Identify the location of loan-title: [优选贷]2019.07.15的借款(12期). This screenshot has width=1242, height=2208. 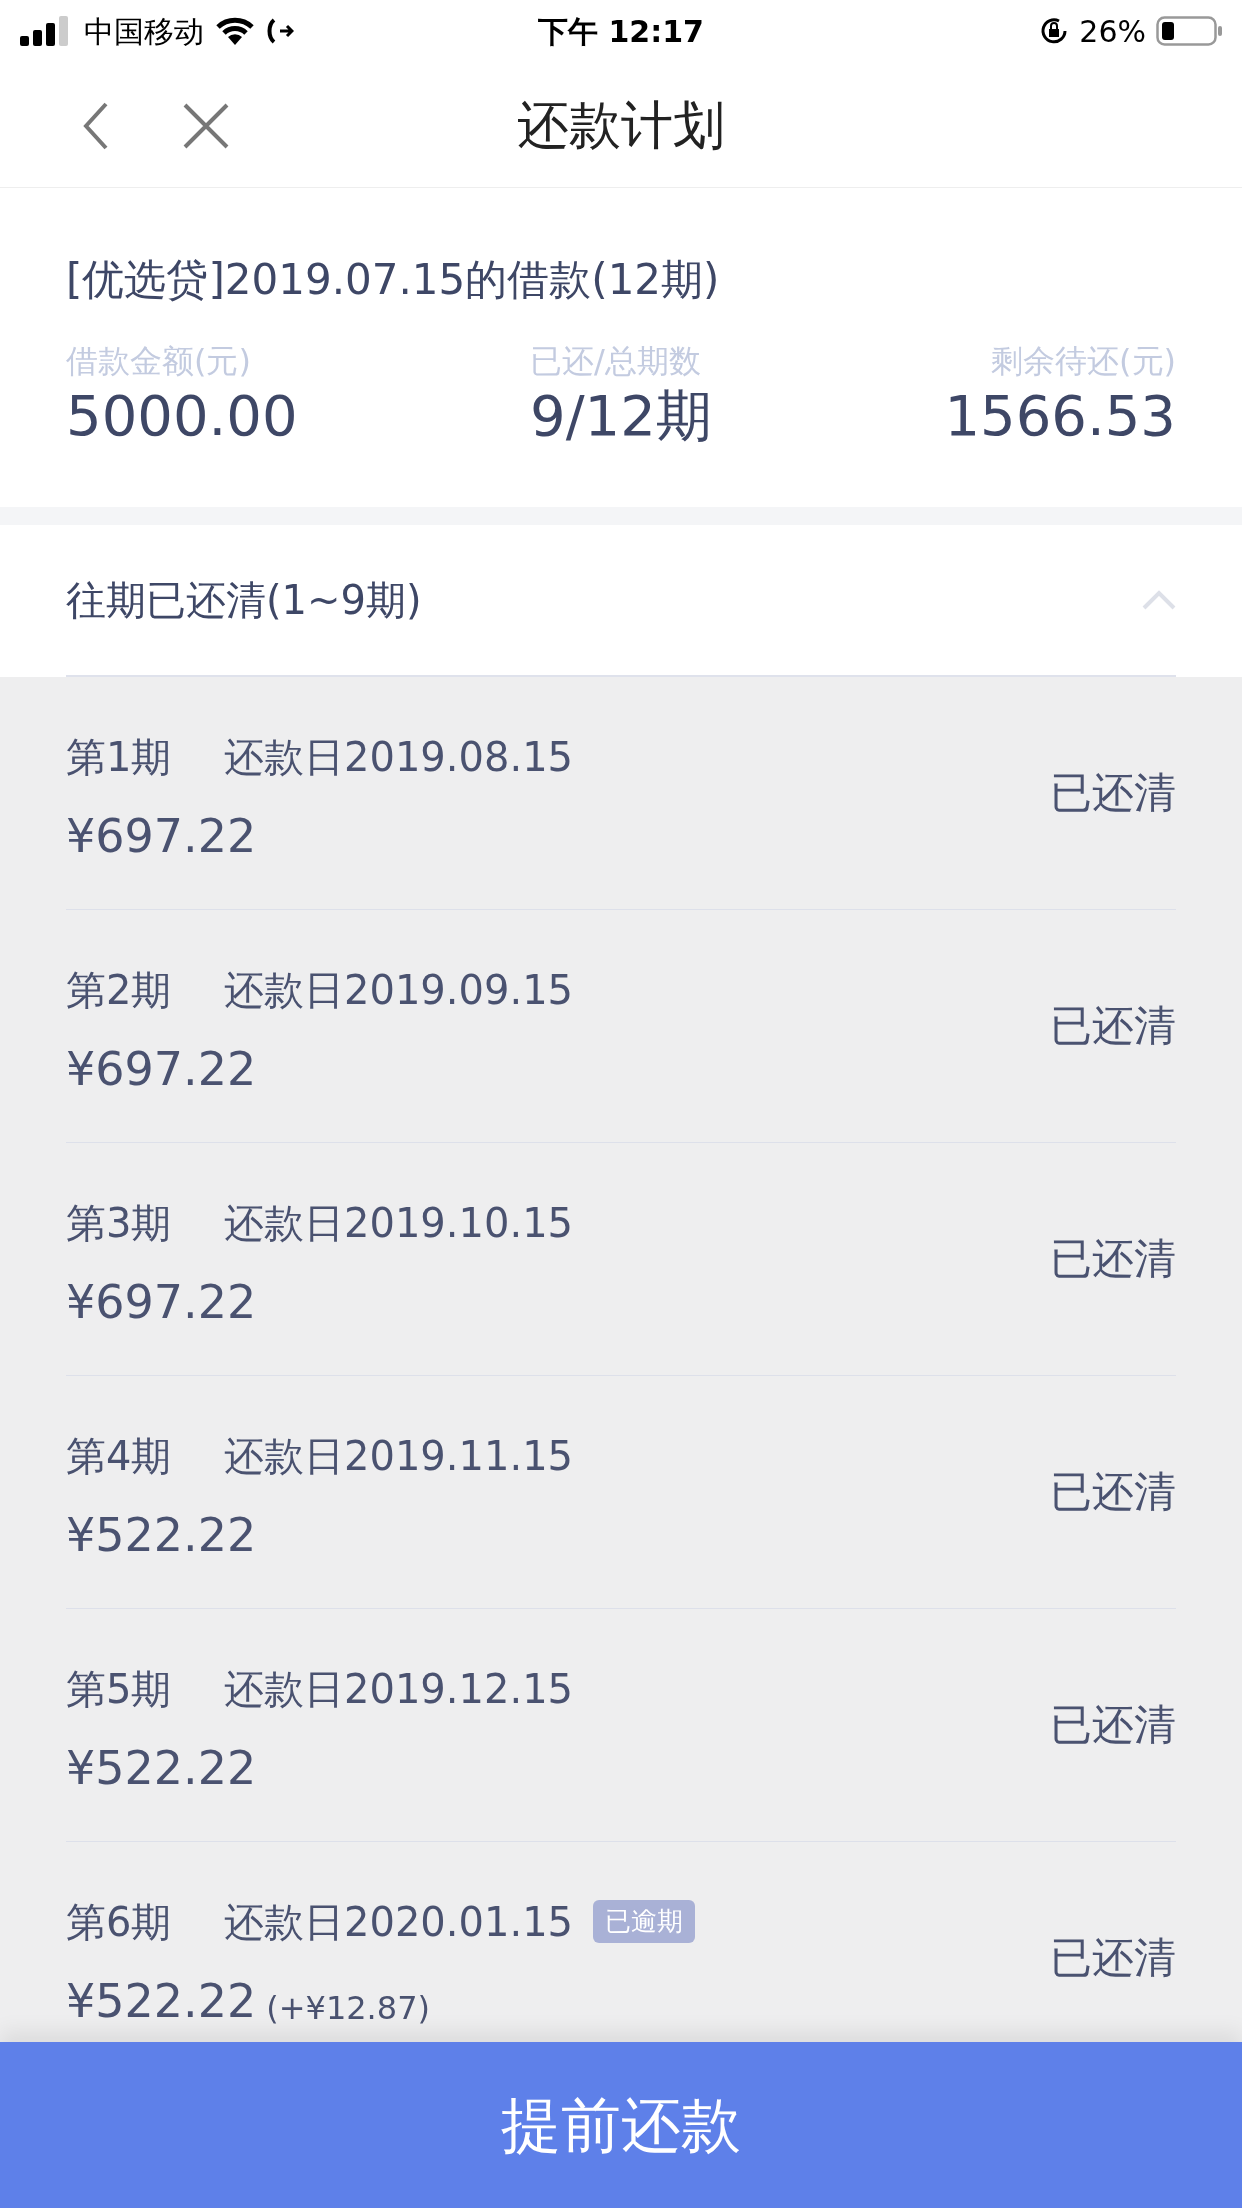
(393, 280).